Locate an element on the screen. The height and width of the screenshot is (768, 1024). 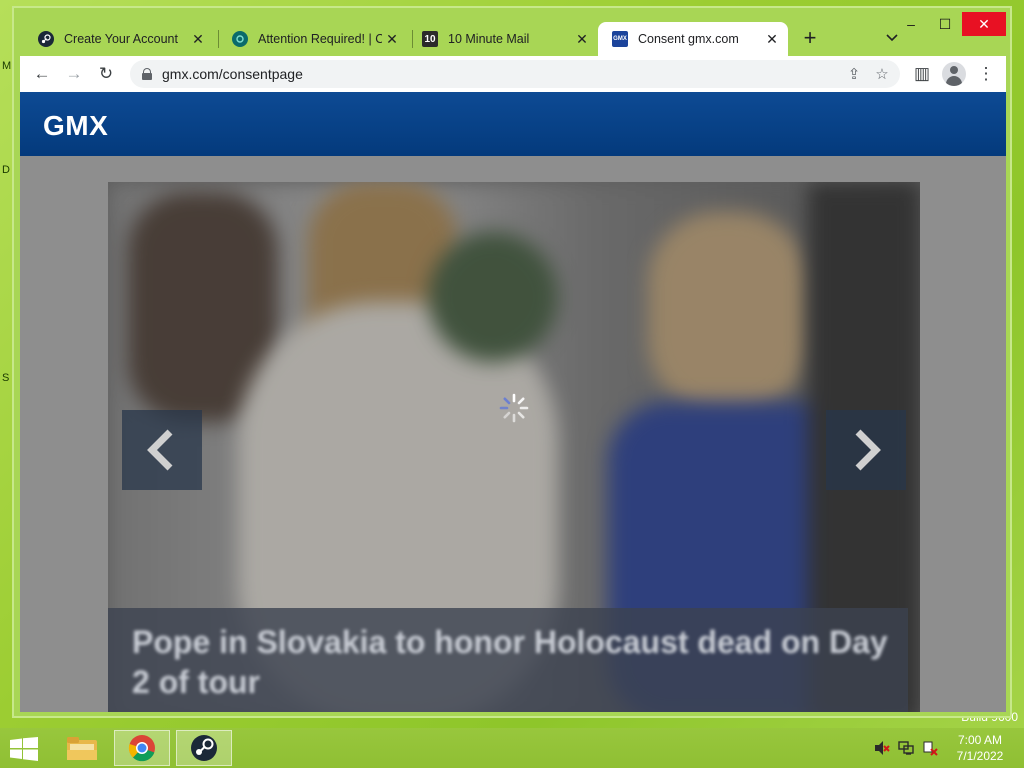
chevron-left-icon is located at coordinates (160, 450).